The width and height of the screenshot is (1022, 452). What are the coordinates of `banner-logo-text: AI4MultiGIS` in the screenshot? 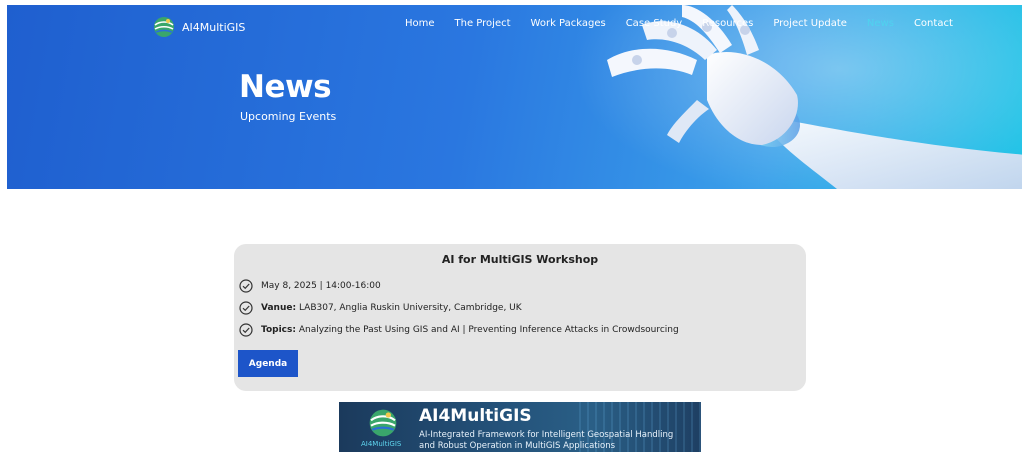 It's located at (381, 444).